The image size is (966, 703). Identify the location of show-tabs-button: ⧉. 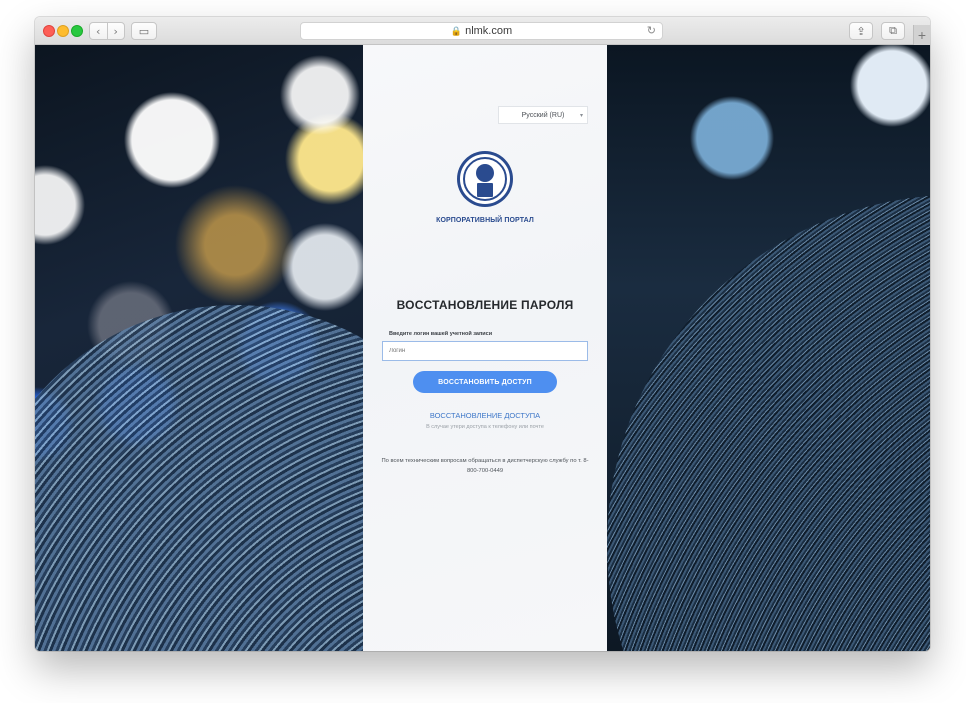
(893, 31).